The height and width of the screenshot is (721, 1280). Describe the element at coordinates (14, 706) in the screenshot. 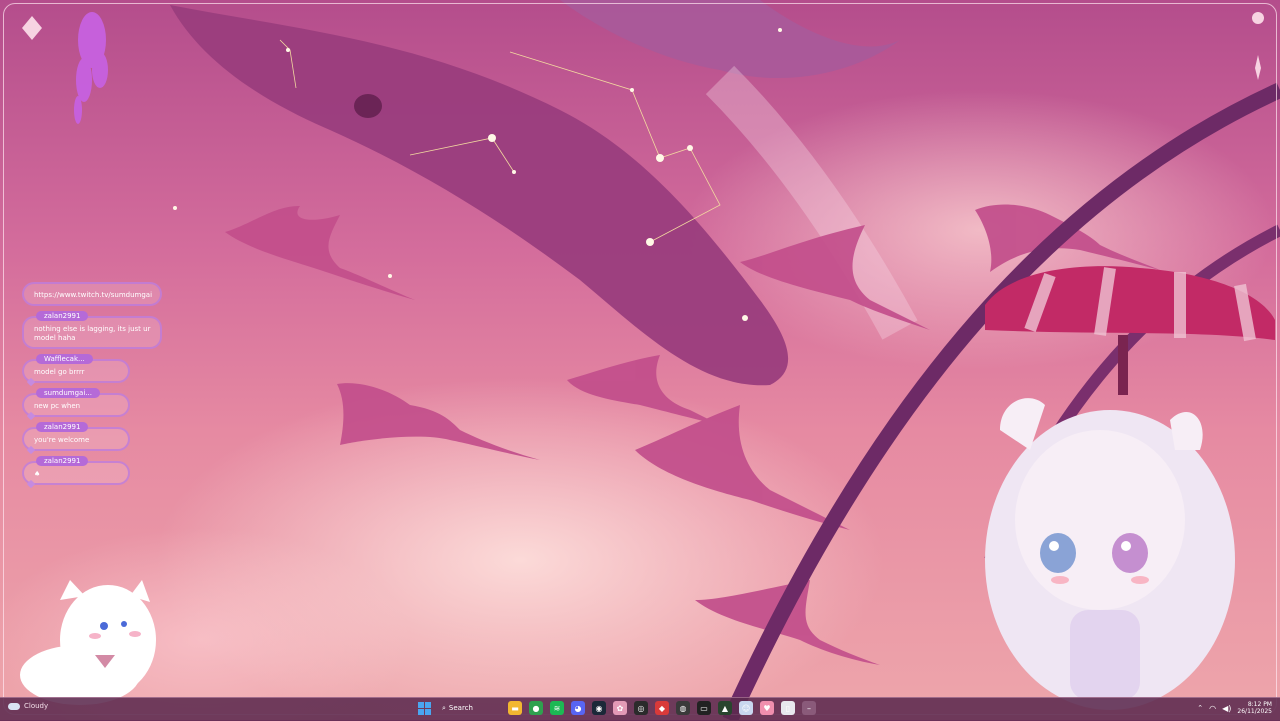

I see `cloud-icon` at that location.